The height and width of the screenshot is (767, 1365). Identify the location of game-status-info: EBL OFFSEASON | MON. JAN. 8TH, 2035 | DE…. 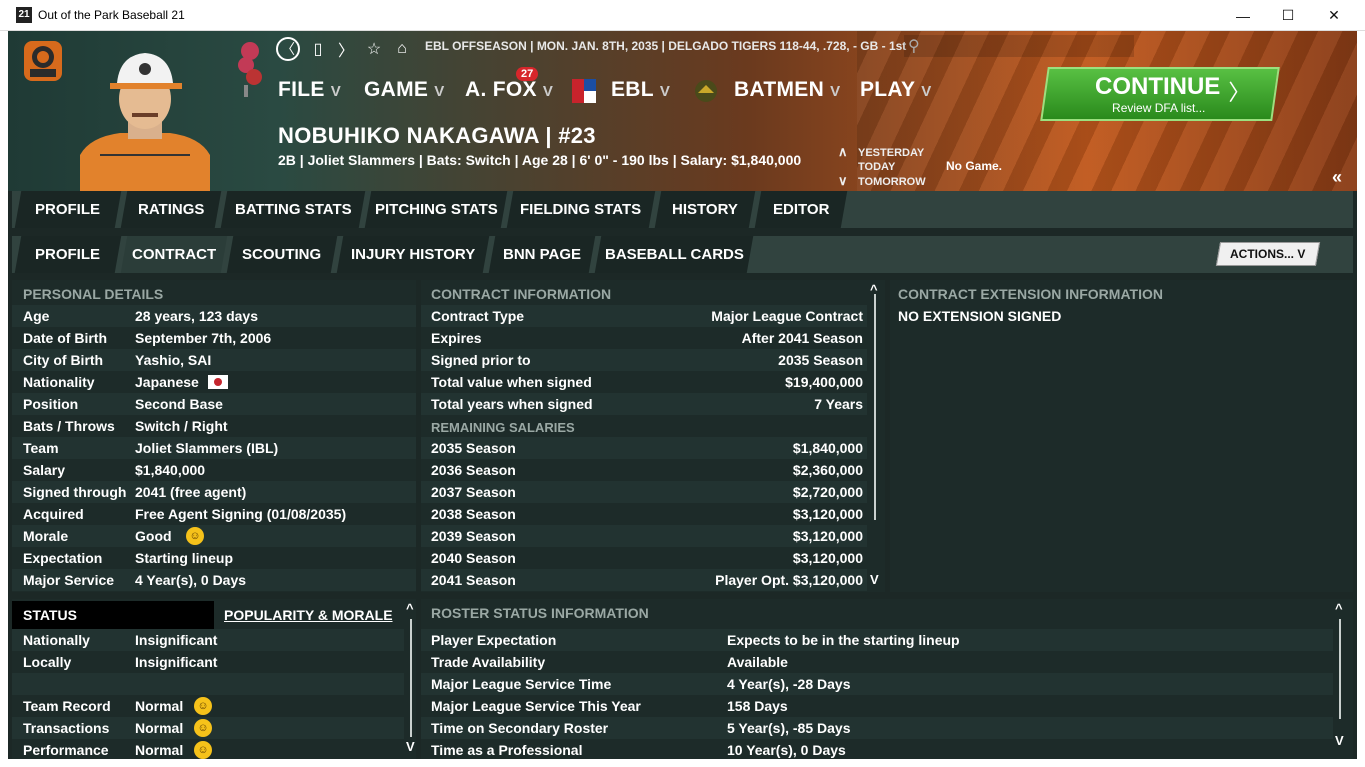
(665, 46).